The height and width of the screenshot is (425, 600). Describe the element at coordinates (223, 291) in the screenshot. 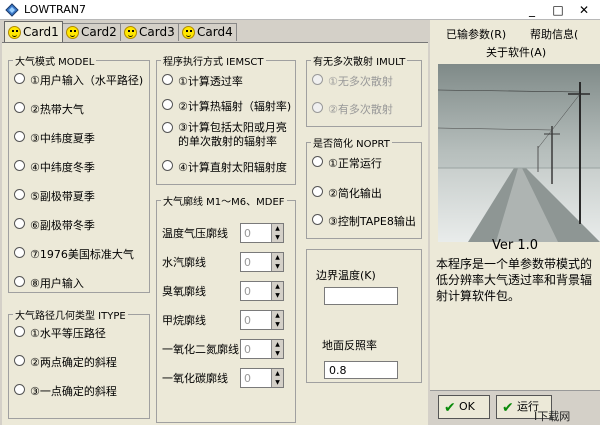

I see `mdef-row-ozone: 臭氧廓线 0 ▲ ▼` at that location.